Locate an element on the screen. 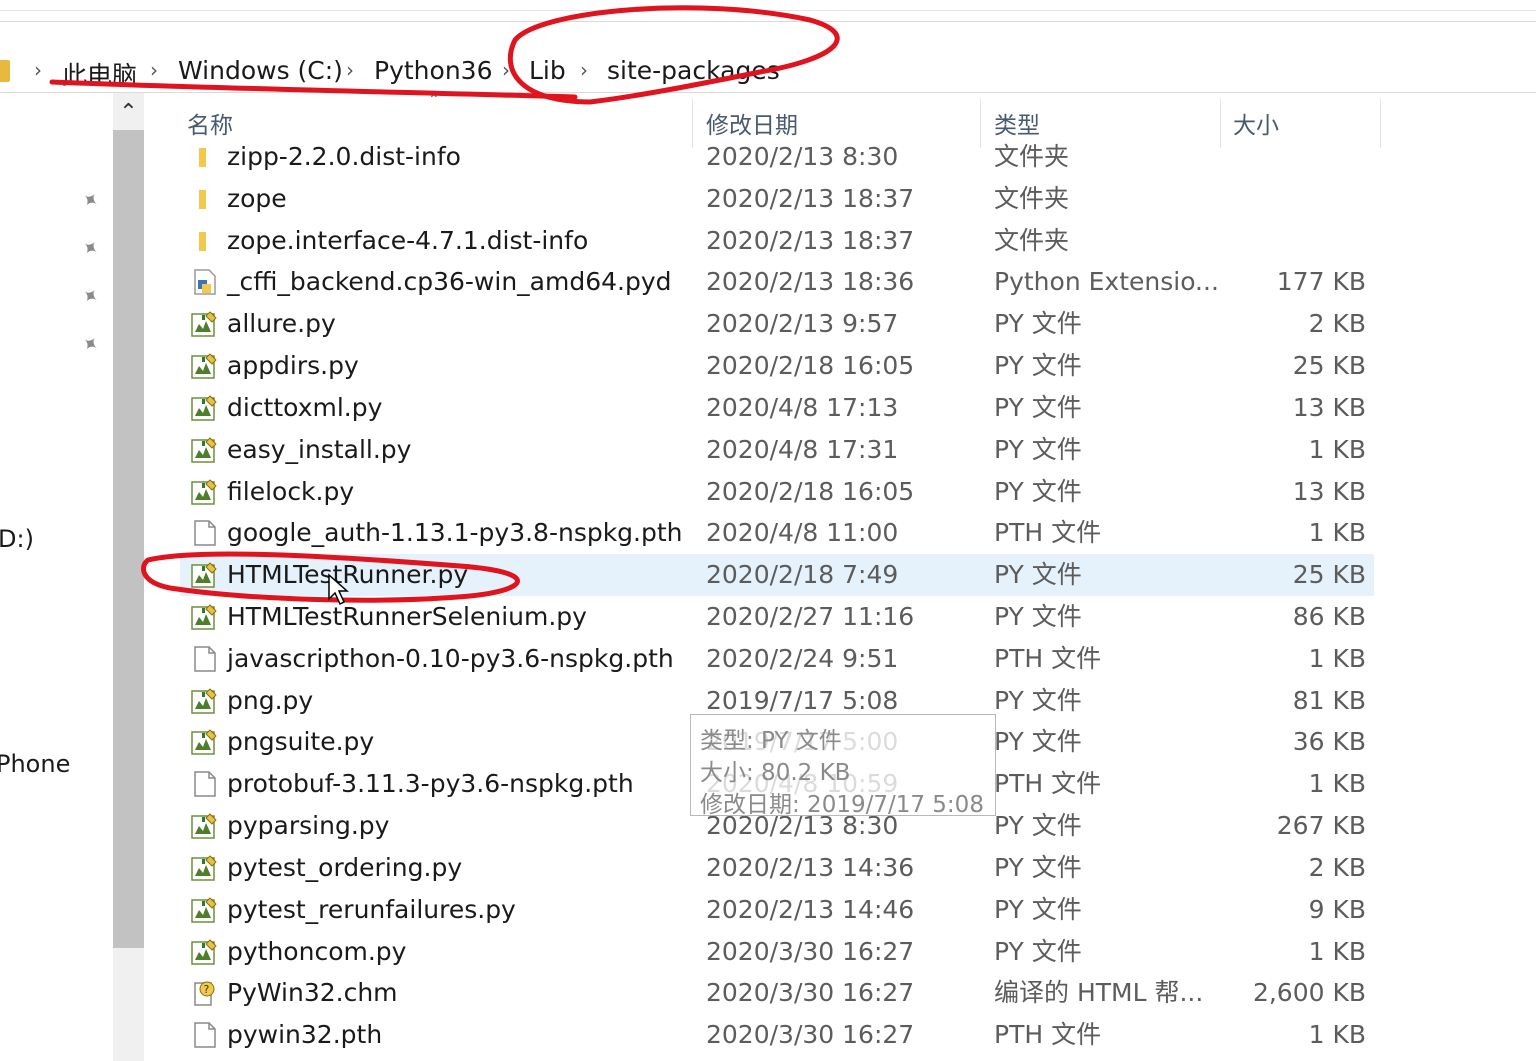 The width and height of the screenshot is (1536, 1061). tooltip-type: 类型: PY 文件 is located at coordinates (771, 741).